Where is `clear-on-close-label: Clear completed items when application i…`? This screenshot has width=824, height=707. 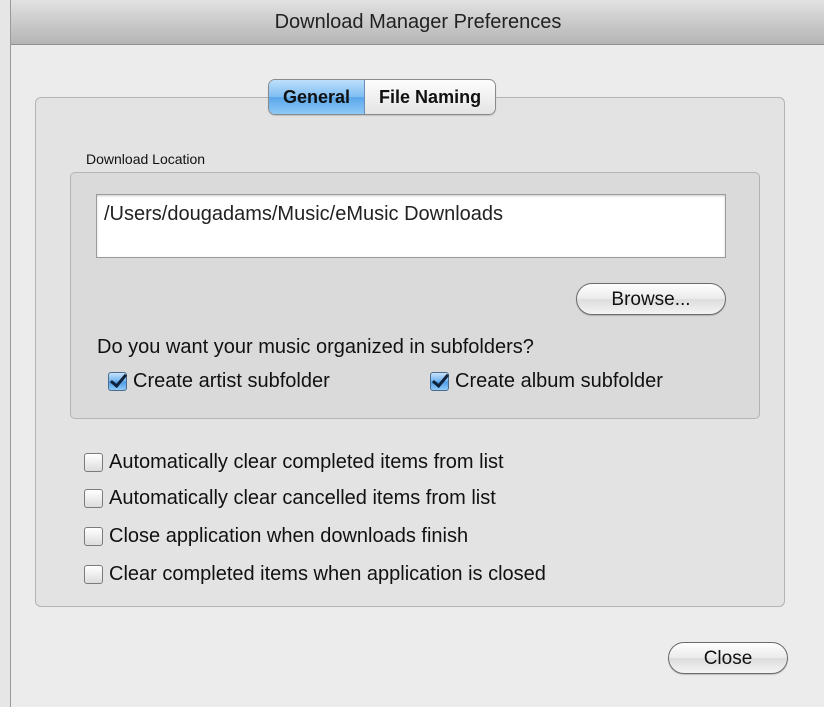 clear-on-close-label: Clear completed items when application i… is located at coordinates (327, 574).